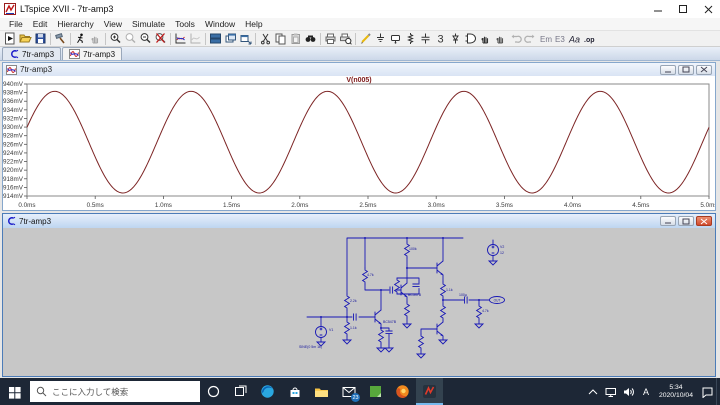 The width and height of the screenshot is (720, 405). I want to click on taskbar-edge-button, so click(267, 391).